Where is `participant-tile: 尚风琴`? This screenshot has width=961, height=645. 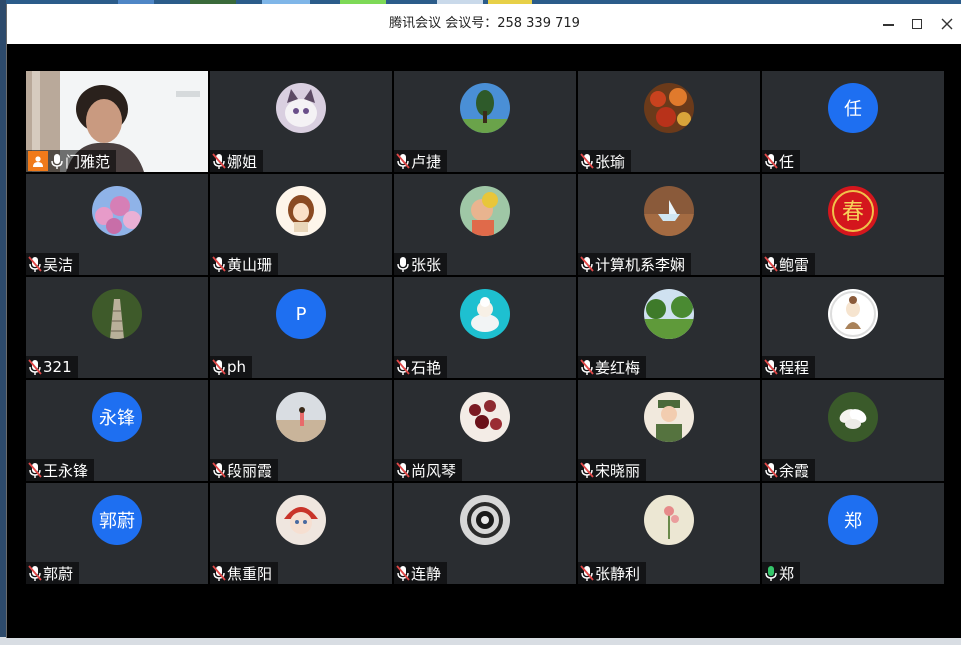
participant-tile: 尚风琴 is located at coordinates (485, 430).